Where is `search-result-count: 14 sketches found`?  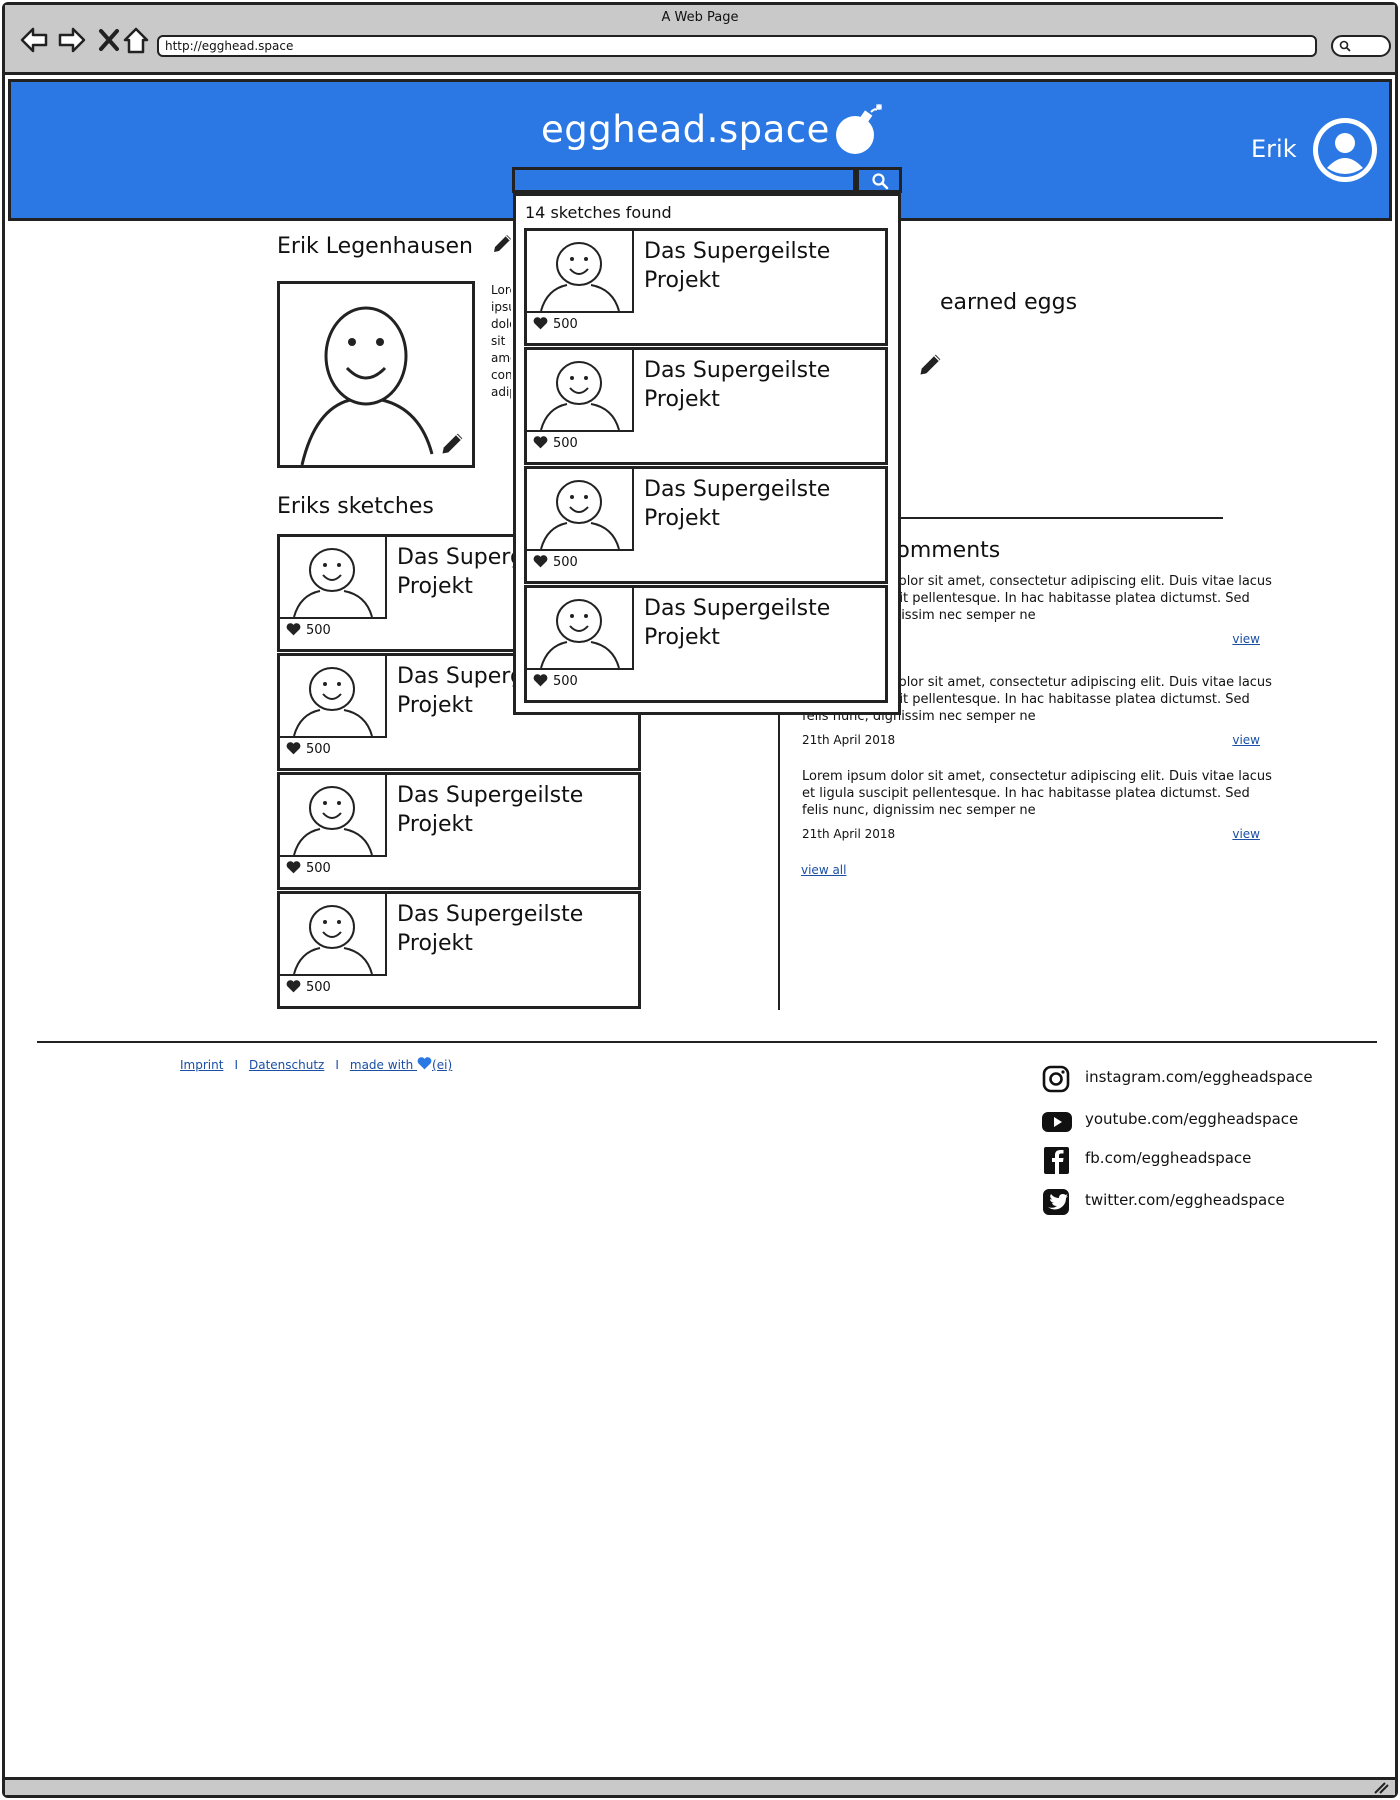 search-result-count: 14 sketches found is located at coordinates (598, 212).